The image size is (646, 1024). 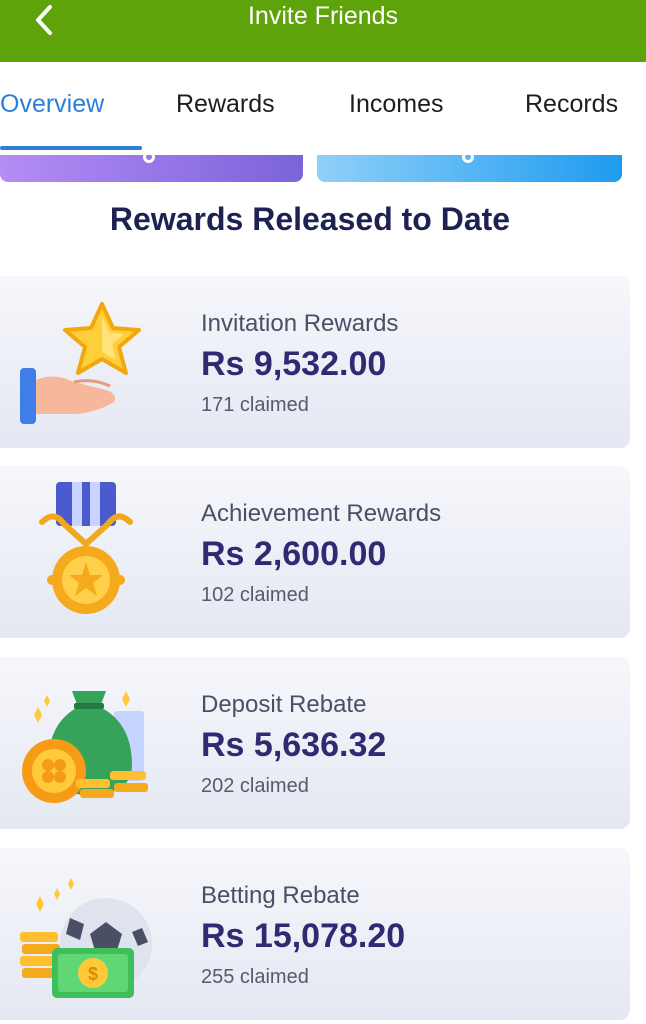 What do you see at coordinates (323, 31) in the screenshot?
I see `app-header: Invite Friends` at bounding box center [323, 31].